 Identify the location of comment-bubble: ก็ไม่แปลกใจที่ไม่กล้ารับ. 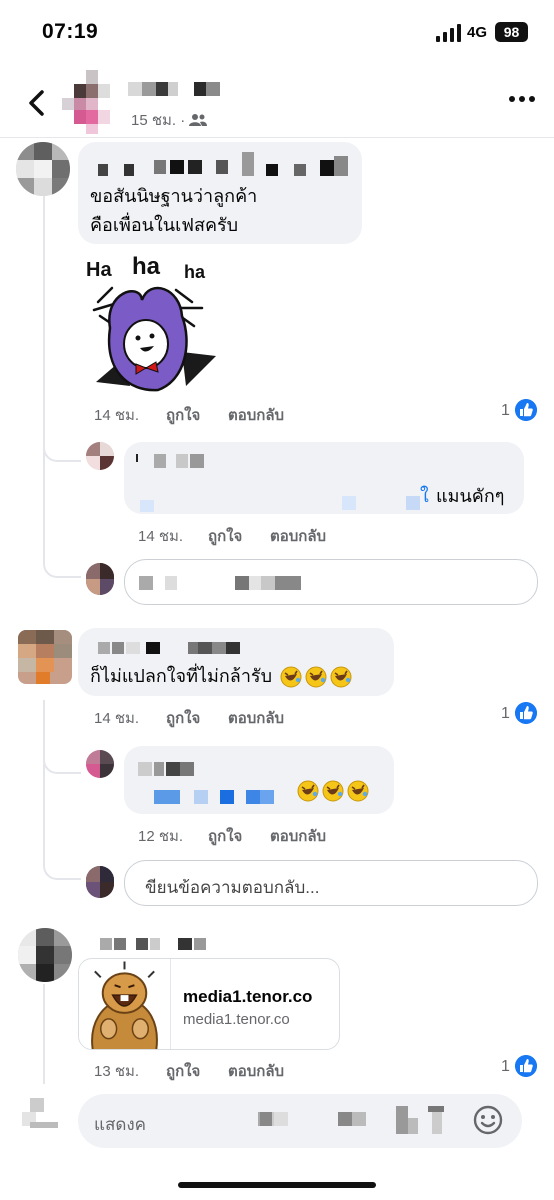
(236, 662).